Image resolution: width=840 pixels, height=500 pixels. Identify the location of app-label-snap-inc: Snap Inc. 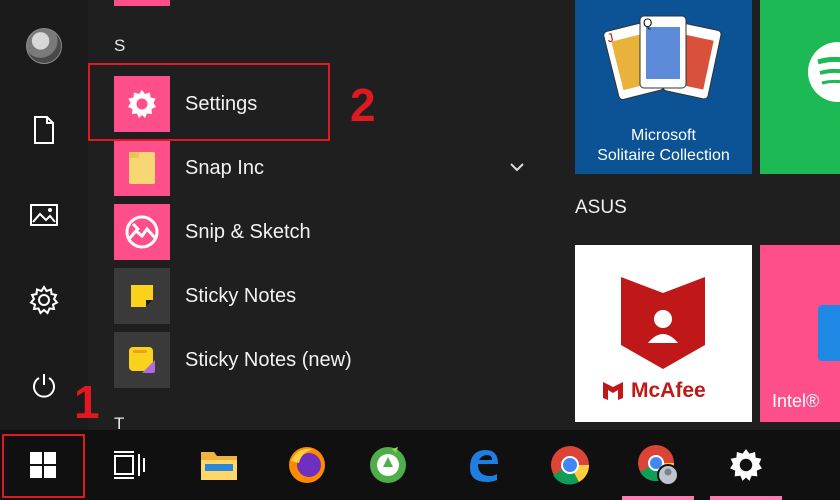
(224, 167).